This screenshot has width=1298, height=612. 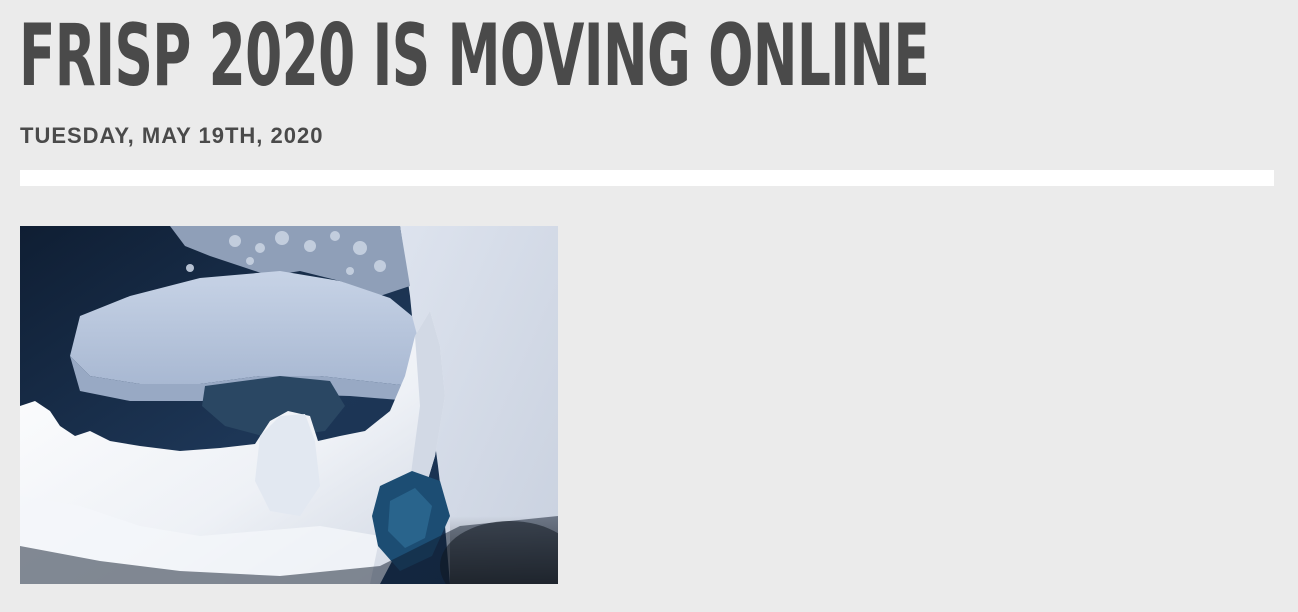 What do you see at coordinates (172, 135) in the screenshot?
I see `post-date: TUESDAY, MAY 19TH, 2020` at bounding box center [172, 135].